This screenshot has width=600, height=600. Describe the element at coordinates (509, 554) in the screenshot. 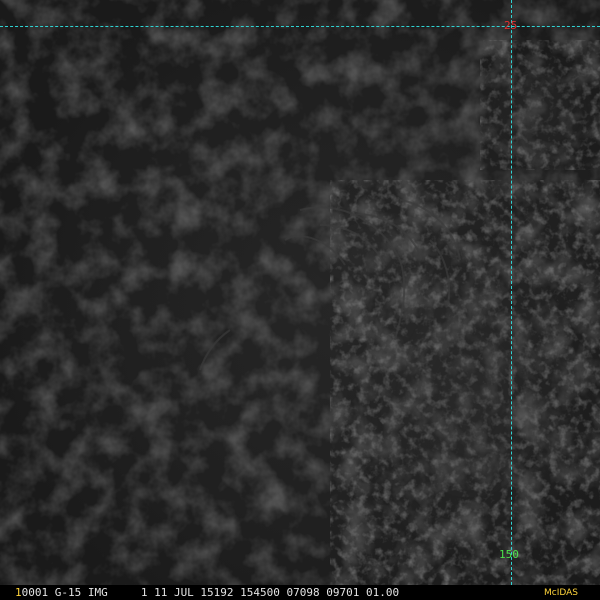

I see `longitude-label: 150` at that location.